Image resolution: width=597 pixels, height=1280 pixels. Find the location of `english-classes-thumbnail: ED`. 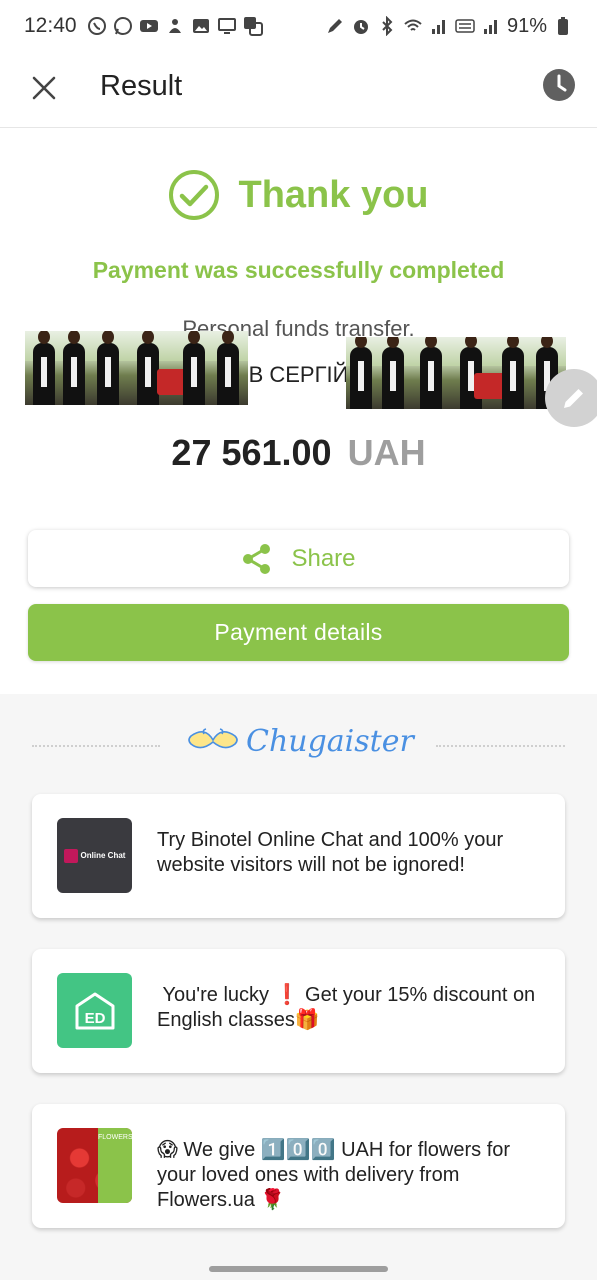

english-classes-thumbnail: ED is located at coordinates (94, 1010).